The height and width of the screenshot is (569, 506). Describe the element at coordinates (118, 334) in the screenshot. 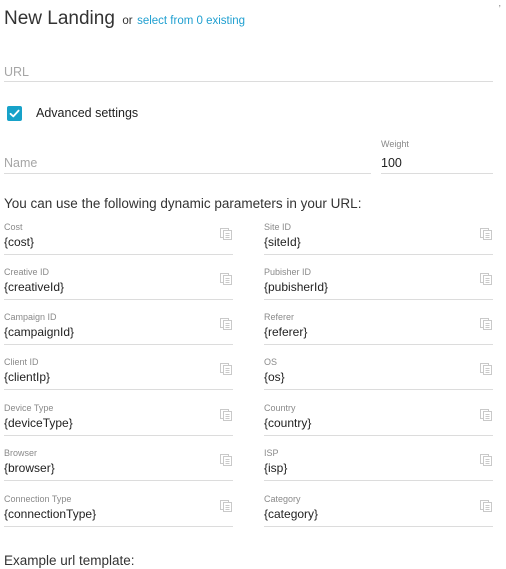

I see `param-campaign-id: Campaign ID {campaignId}` at that location.